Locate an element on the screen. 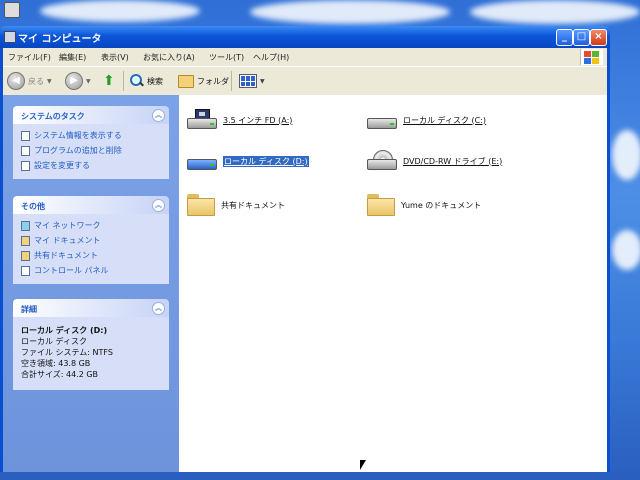 The width and height of the screenshot is (640, 480). task-view-system-info: システム情報を表示する is located at coordinates (92, 135).